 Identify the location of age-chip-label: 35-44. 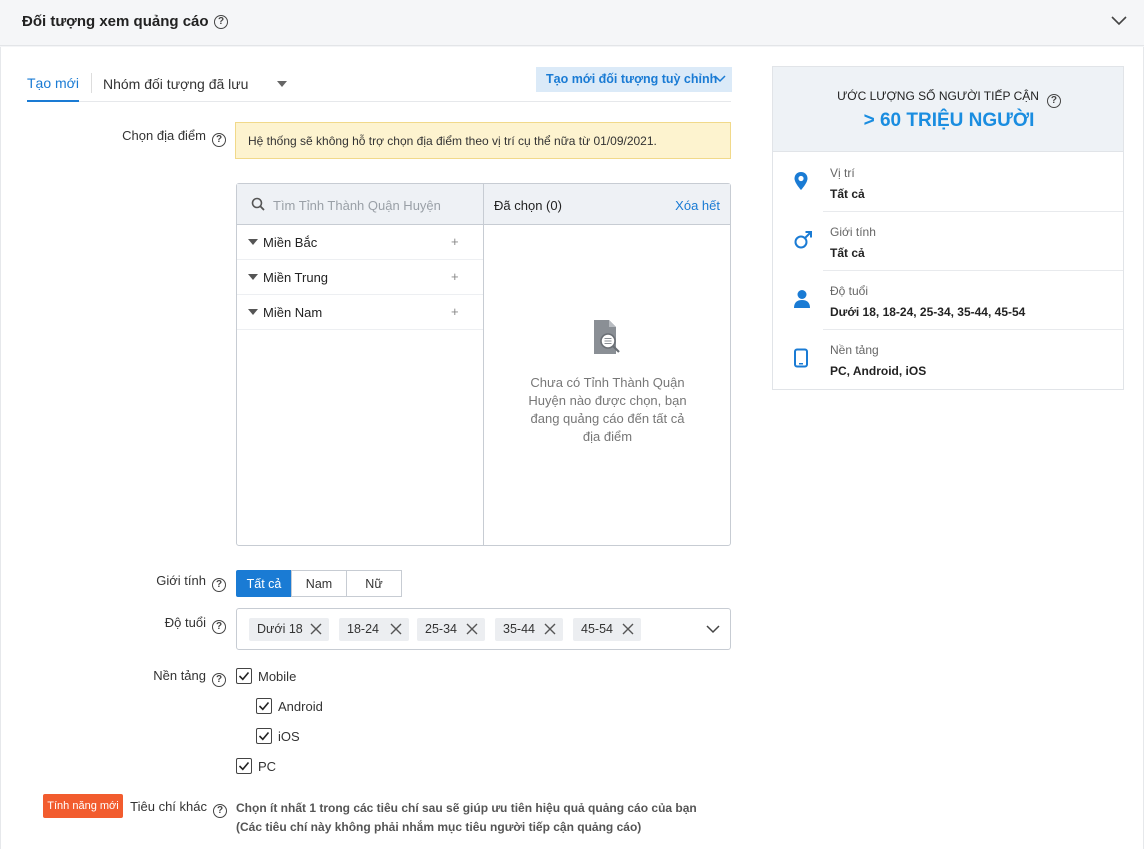
(519, 629).